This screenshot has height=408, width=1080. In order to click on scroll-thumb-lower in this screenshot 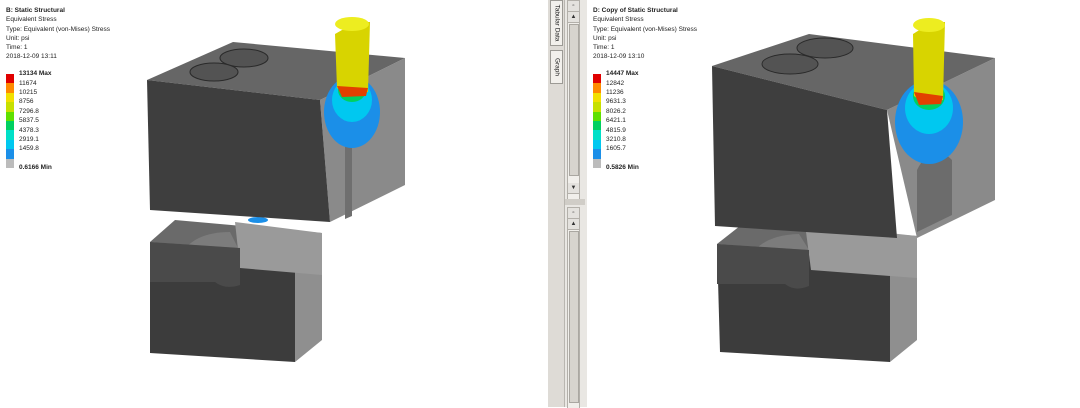, I will do `click(574, 317)`.